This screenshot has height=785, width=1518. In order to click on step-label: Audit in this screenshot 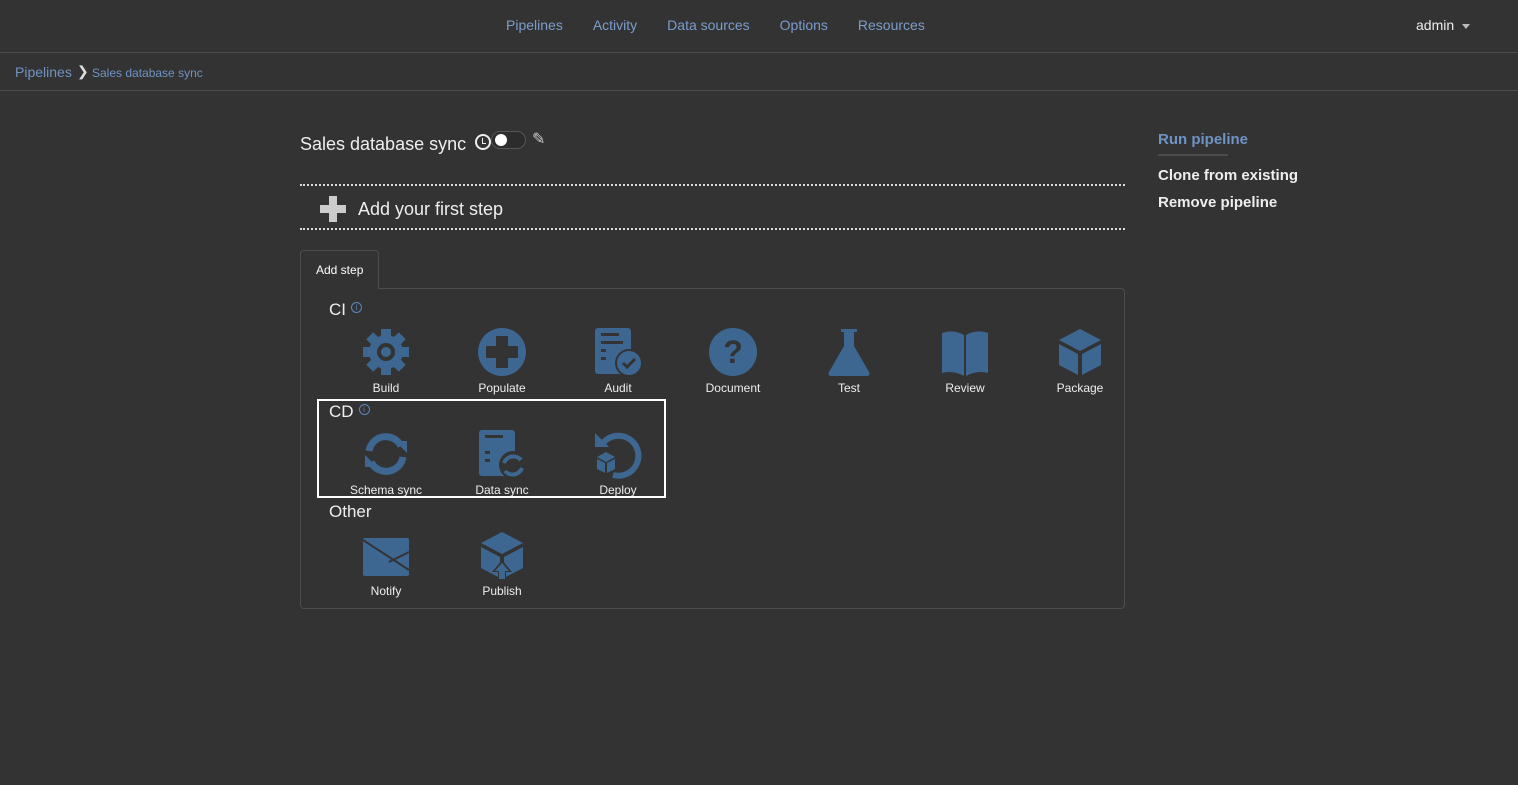, I will do `click(618, 388)`.